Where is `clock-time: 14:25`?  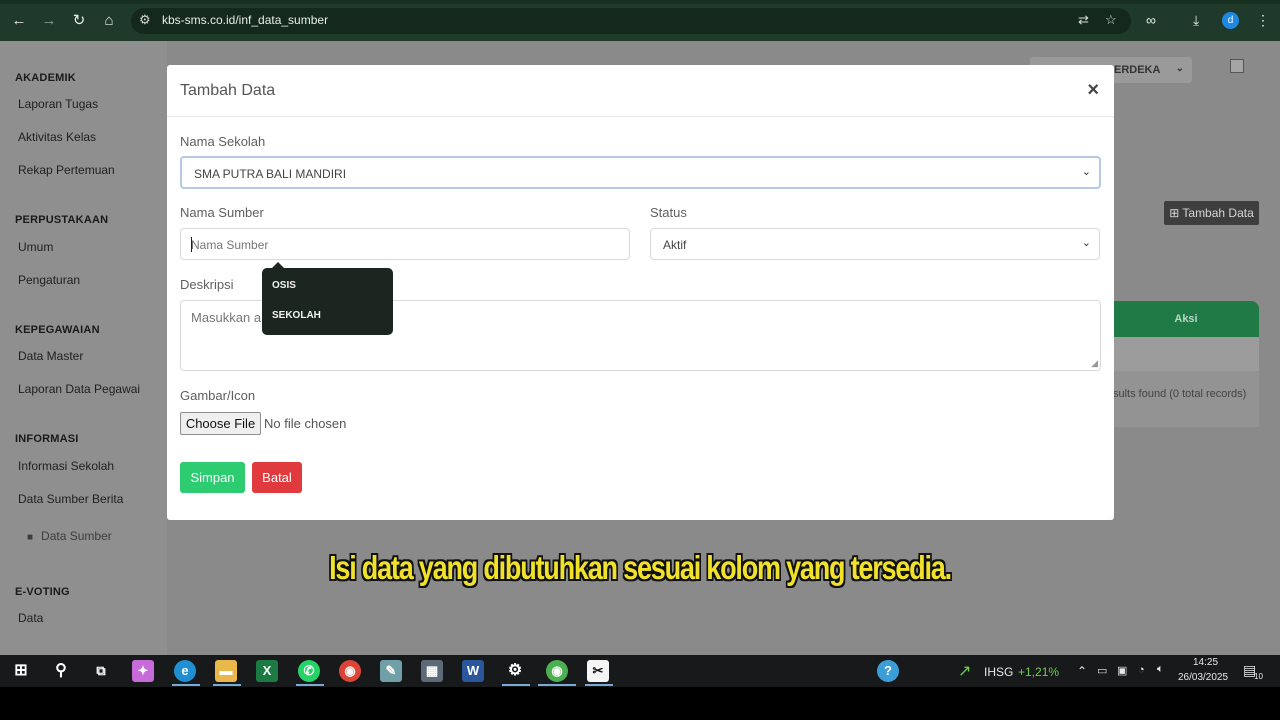 clock-time: 14:25 is located at coordinates (1205, 662).